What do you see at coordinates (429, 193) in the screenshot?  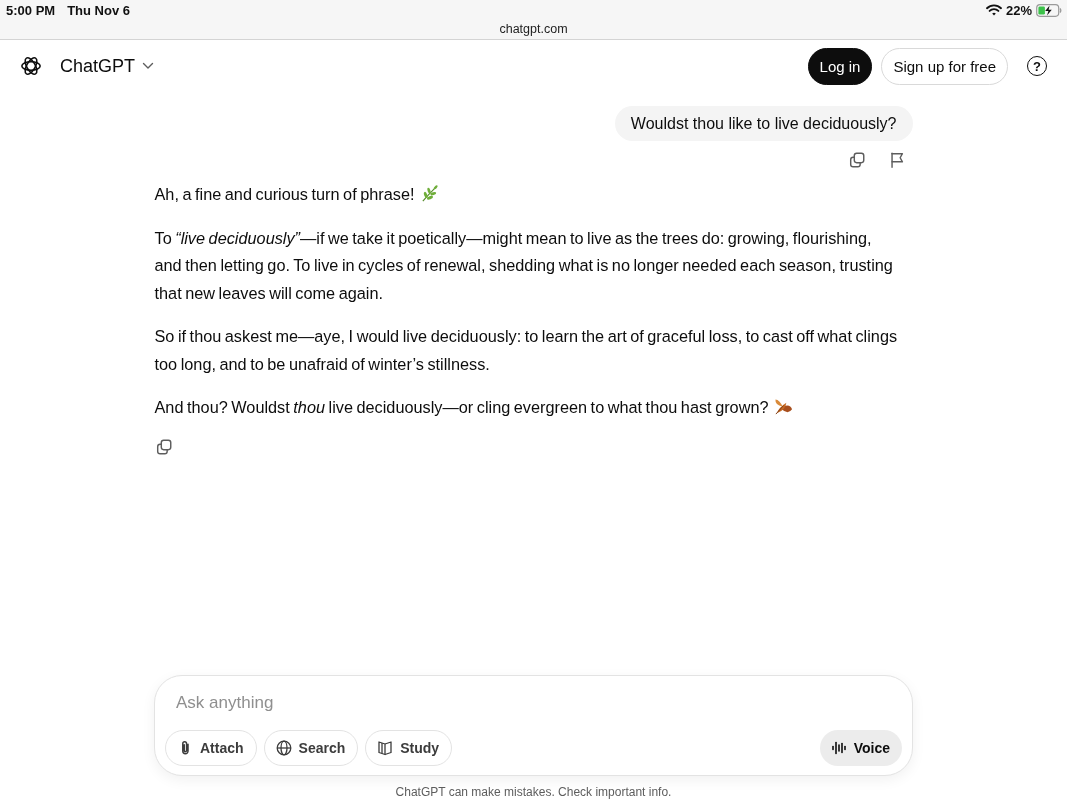 I see `herb-icon` at bounding box center [429, 193].